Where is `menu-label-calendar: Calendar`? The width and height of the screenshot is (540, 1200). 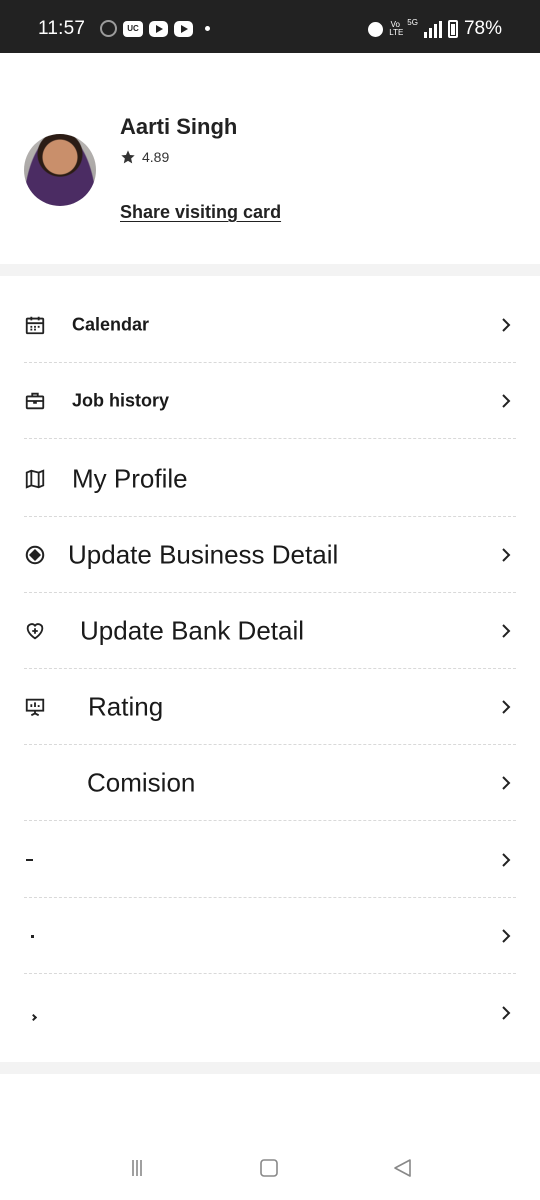
menu-label-calendar: Calendar is located at coordinates (111, 324).